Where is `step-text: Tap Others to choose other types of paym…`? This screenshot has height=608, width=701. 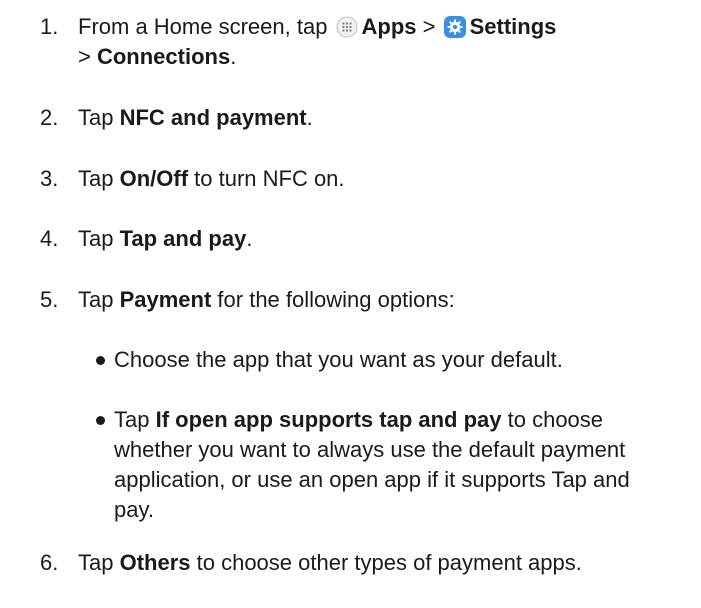
step-text: Tap Others to choose other types of paym… is located at coordinates (369, 563).